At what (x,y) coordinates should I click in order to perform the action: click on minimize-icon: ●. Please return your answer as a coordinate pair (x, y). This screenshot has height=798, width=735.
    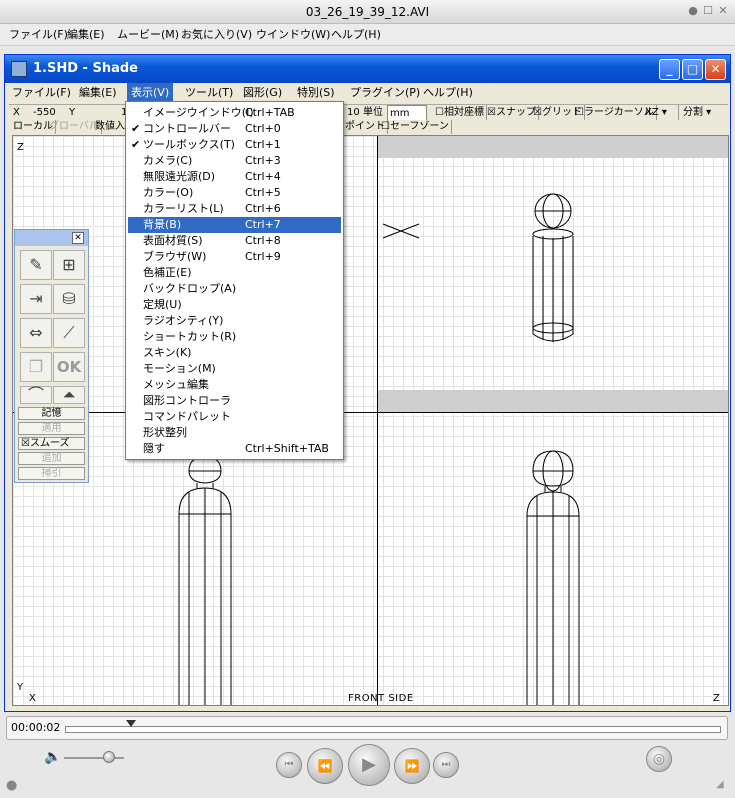
    Looking at the image, I should click on (693, 11).